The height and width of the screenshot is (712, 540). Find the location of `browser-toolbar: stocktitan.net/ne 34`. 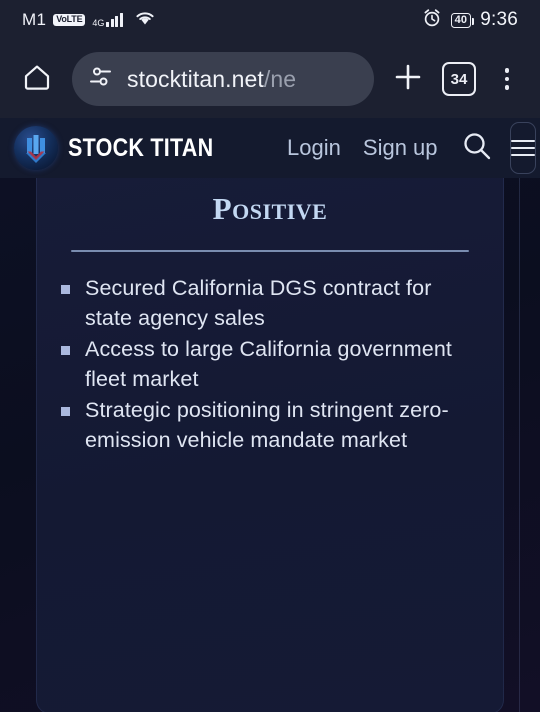

browser-toolbar: stocktitan.net/ne 34 is located at coordinates (270, 79).